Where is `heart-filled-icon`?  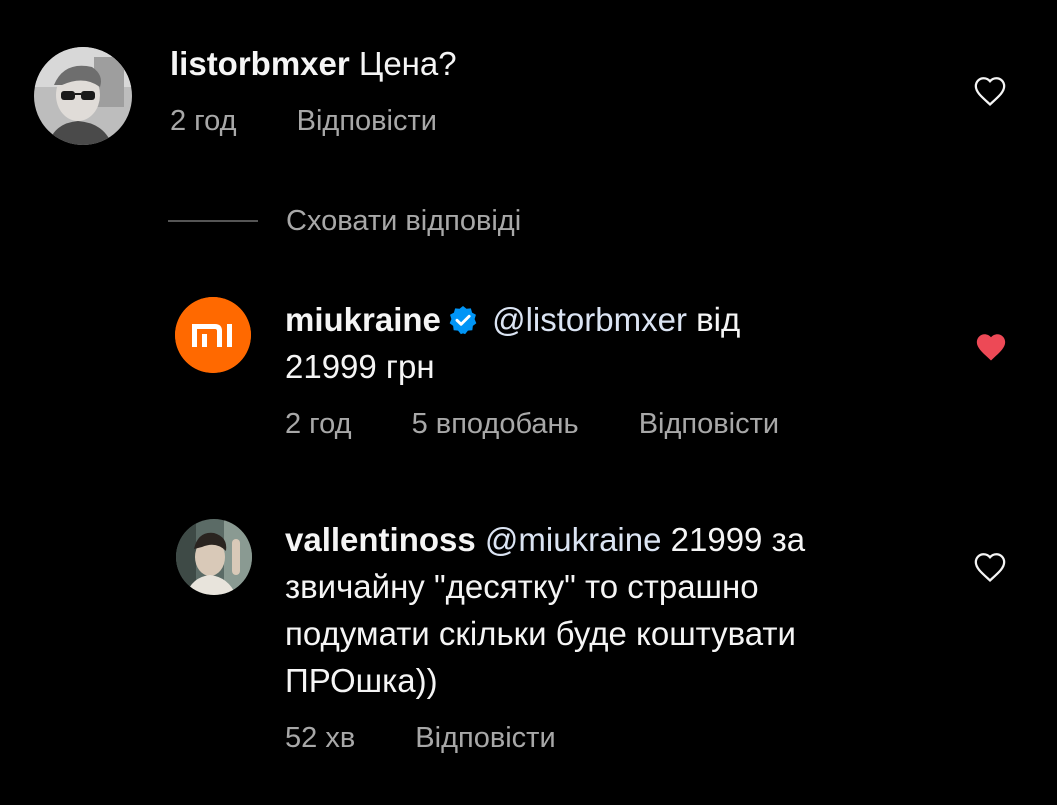
heart-filled-icon is located at coordinates (991, 347).